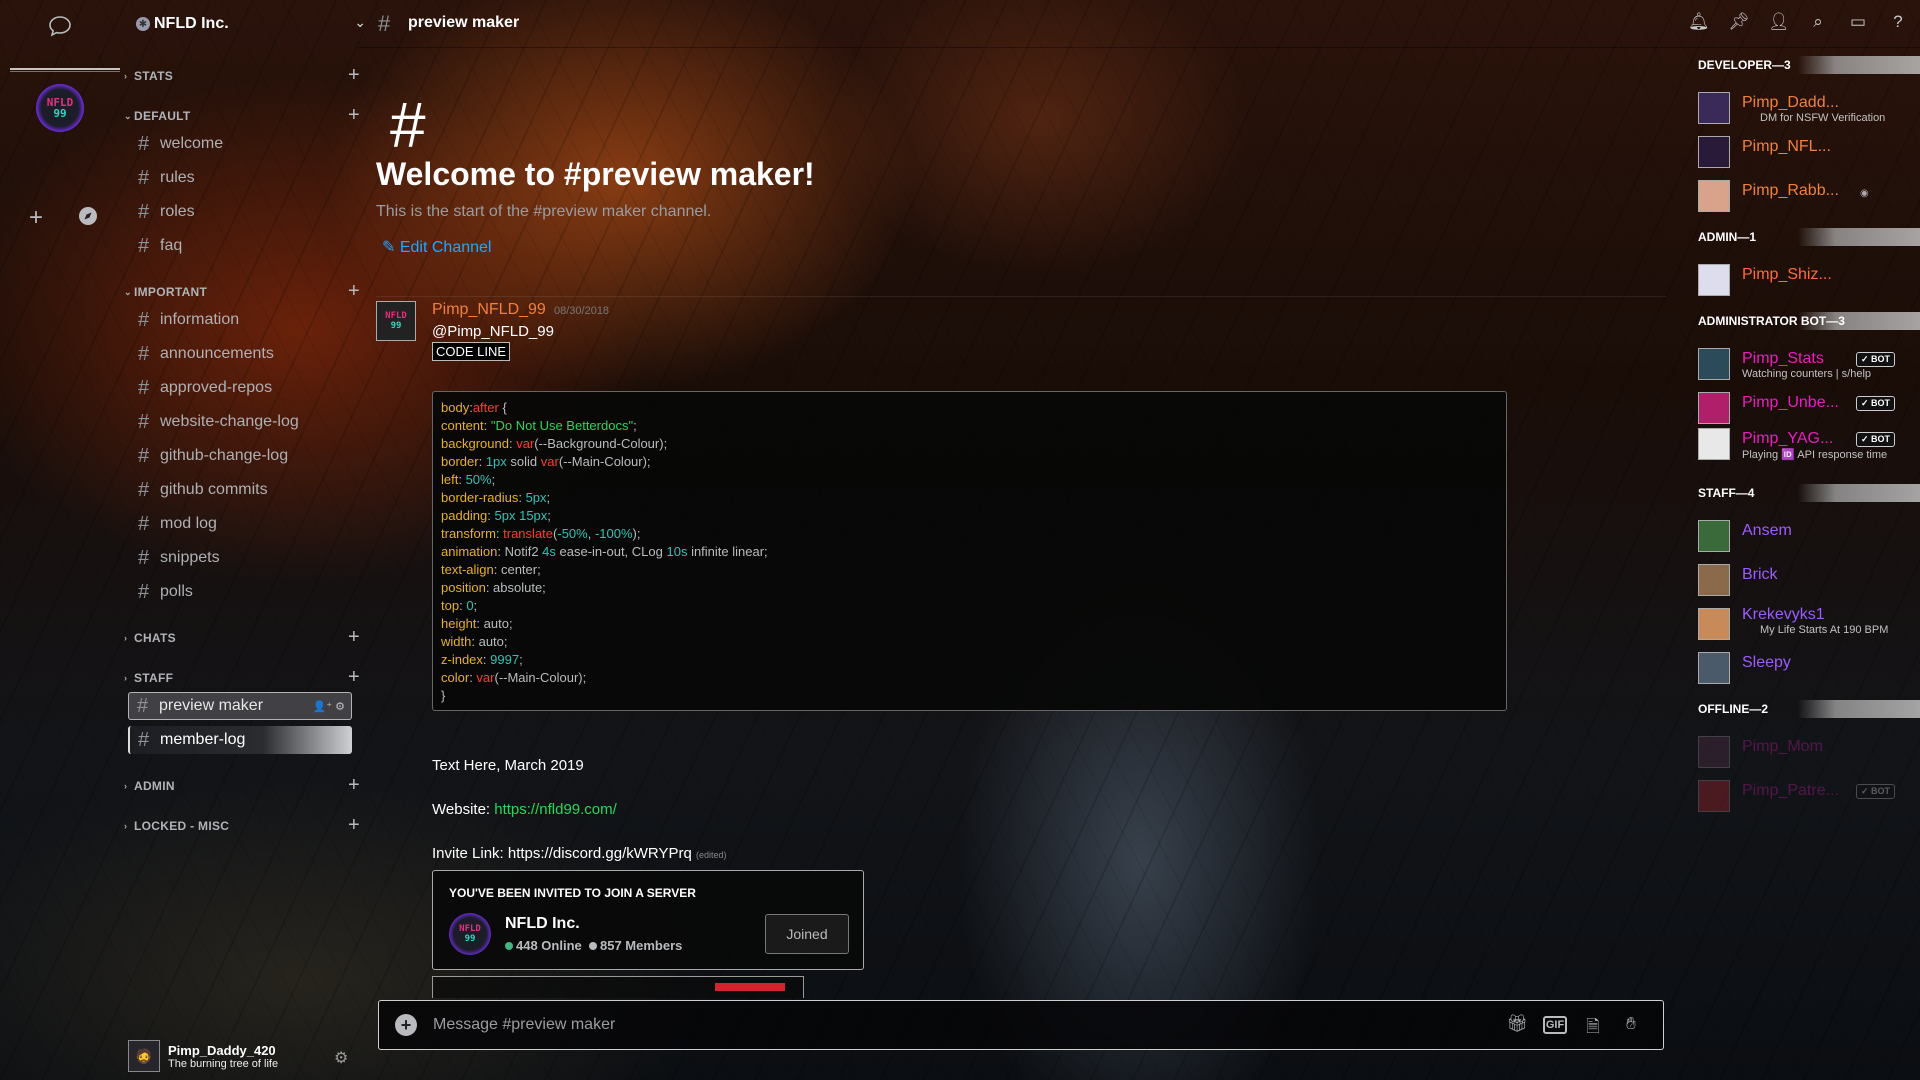 This screenshot has width=1920, height=1080. Describe the element at coordinates (182, 826) in the screenshot. I see `category-label: LOCKED - MISC` at that location.